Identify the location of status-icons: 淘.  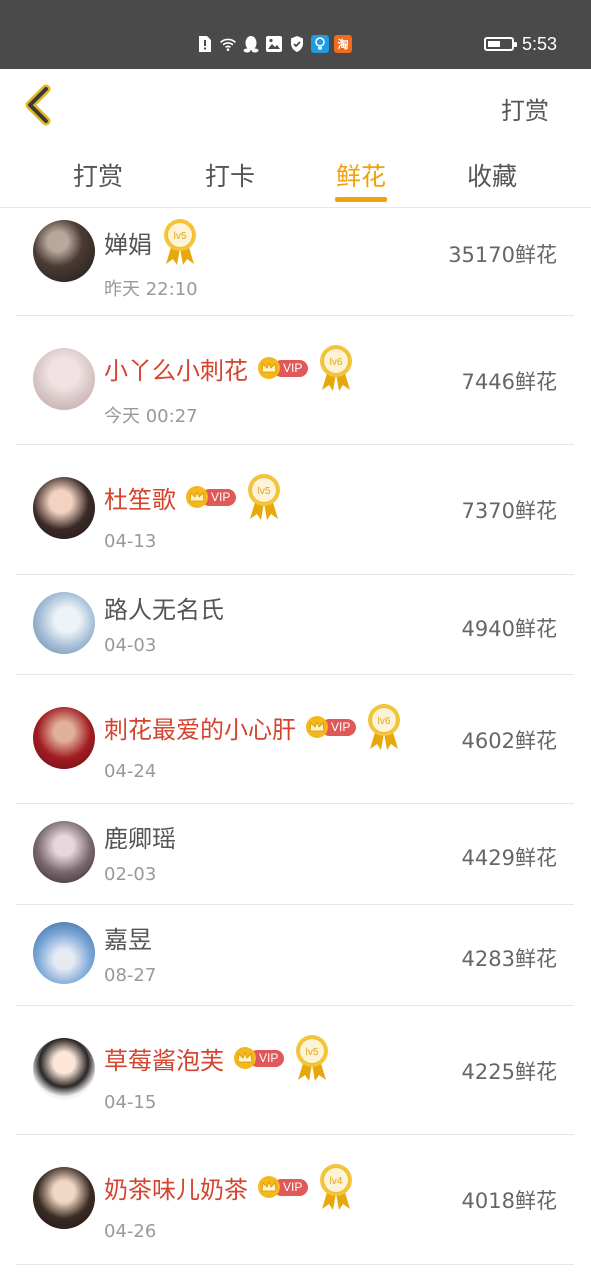
(274, 44).